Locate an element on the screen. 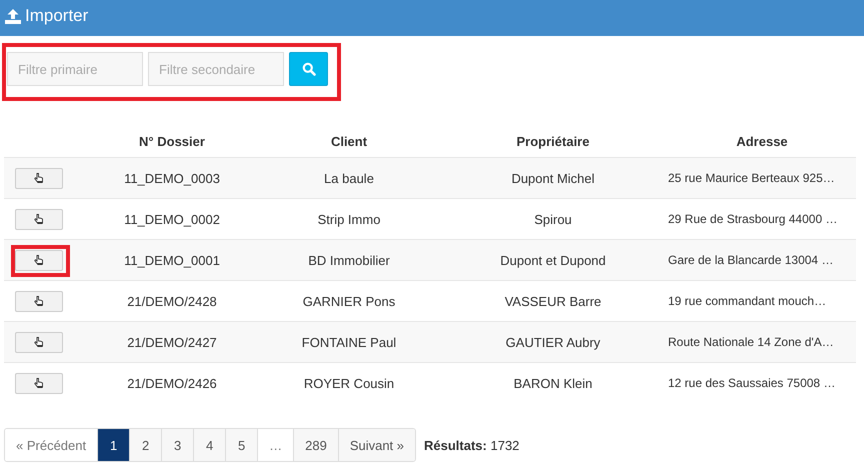  results-count: Résultats: 1732 is located at coordinates (472, 445).